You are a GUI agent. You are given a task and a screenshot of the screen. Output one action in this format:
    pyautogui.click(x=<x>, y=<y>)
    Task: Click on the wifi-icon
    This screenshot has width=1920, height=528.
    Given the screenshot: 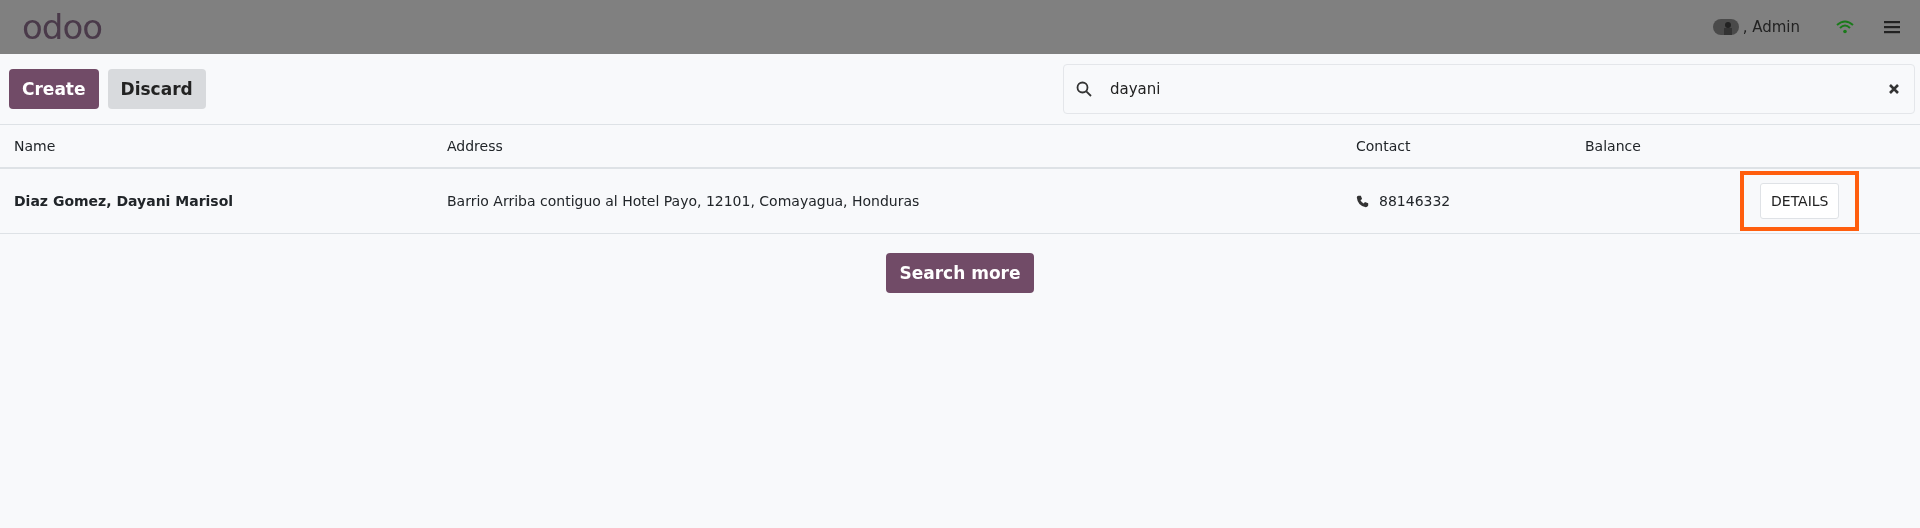 What is the action you would take?
    pyautogui.click(x=1845, y=27)
    